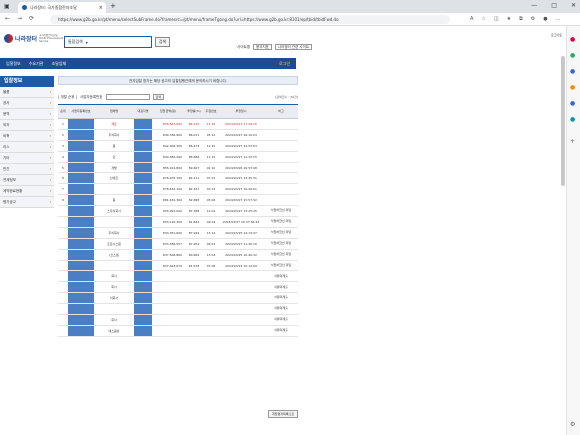 The height and width of the screenshot is (435, 580). I want to click on back-icon: ←, so click(7, 18).